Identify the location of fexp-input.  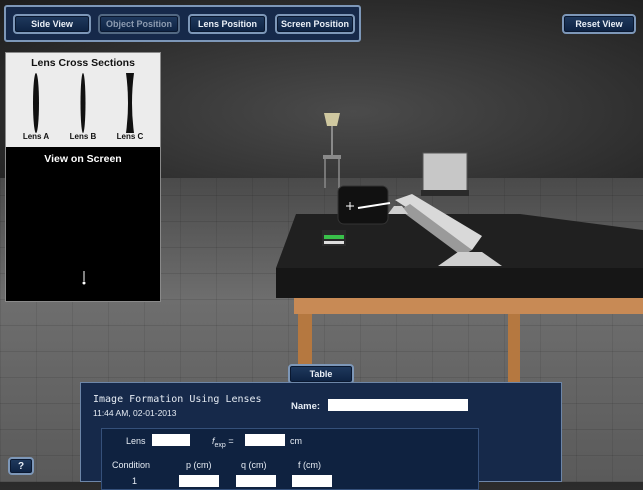
(265, 440).